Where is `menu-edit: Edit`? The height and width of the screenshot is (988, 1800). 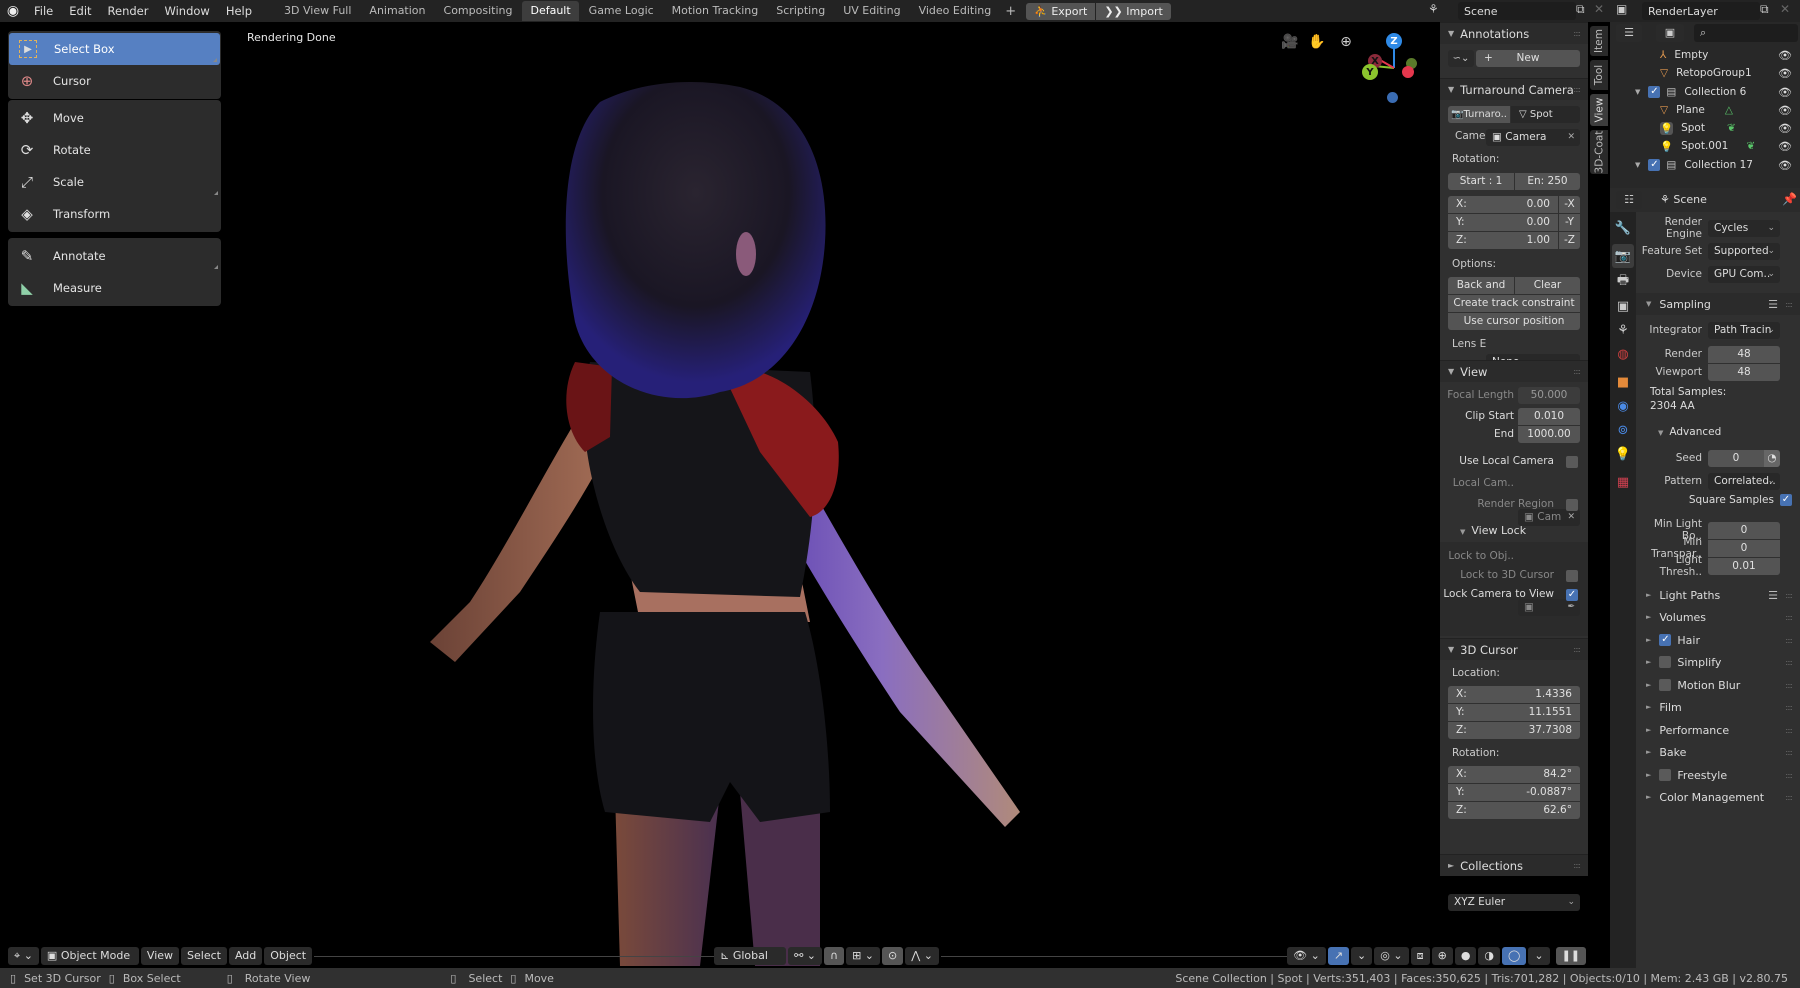 menu-edit: Edit is located at coordinates (80, 11).